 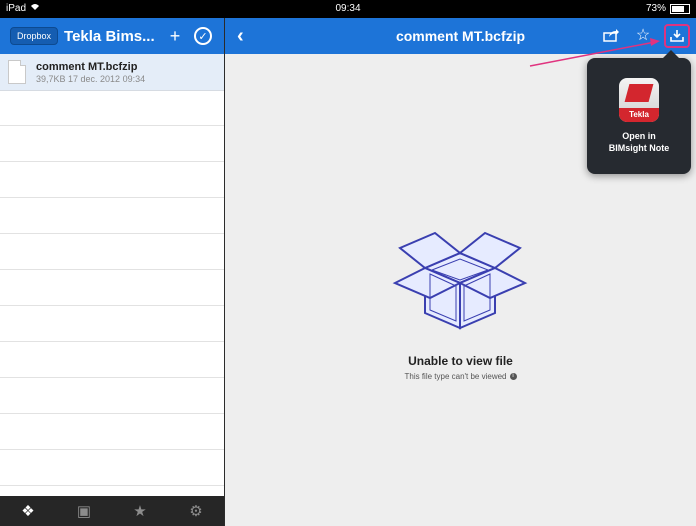 I want to click on error-subtitle-text: This file type can't be viewed, so click(x=455, y=376).